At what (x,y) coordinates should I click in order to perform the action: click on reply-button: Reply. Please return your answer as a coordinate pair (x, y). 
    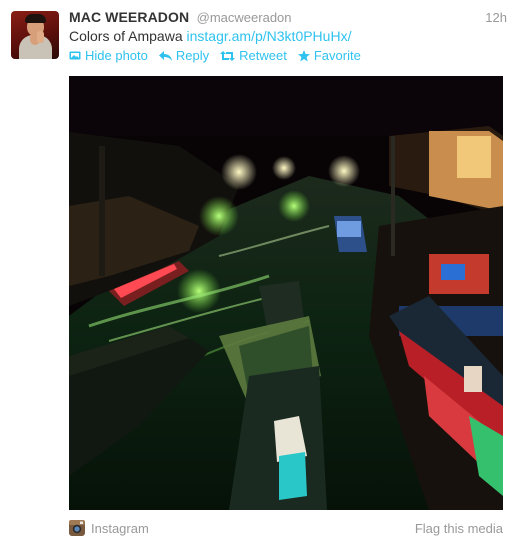
    Looking at the image, I should click on (184, 55).